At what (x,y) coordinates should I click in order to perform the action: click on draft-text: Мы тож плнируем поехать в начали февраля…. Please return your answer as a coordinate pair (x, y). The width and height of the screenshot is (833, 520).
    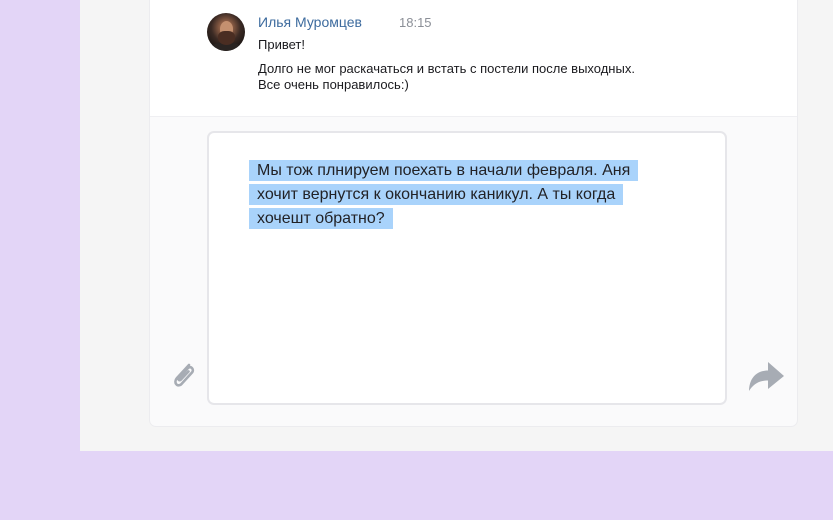
    Looking at the image, I should click on (459, 195).